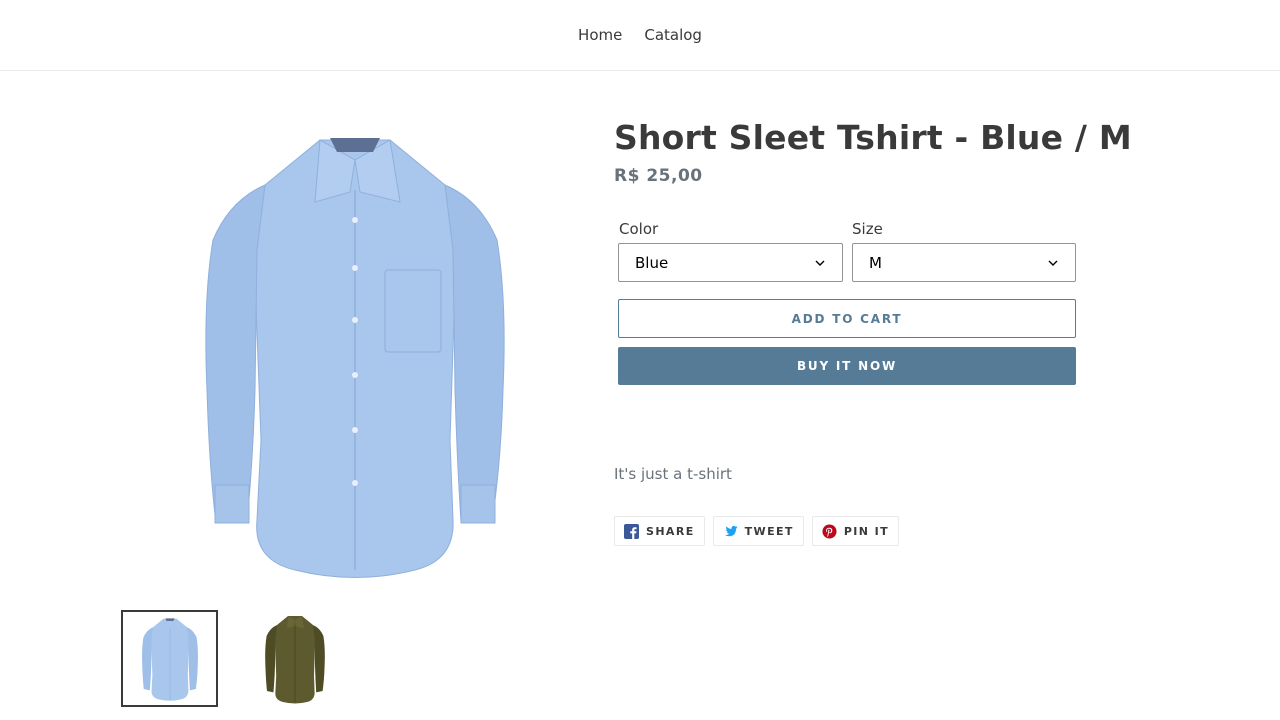 This screenshot has width=1280, height=720. I want to click on share-twitter-label: TWEET, so click(769, 531).